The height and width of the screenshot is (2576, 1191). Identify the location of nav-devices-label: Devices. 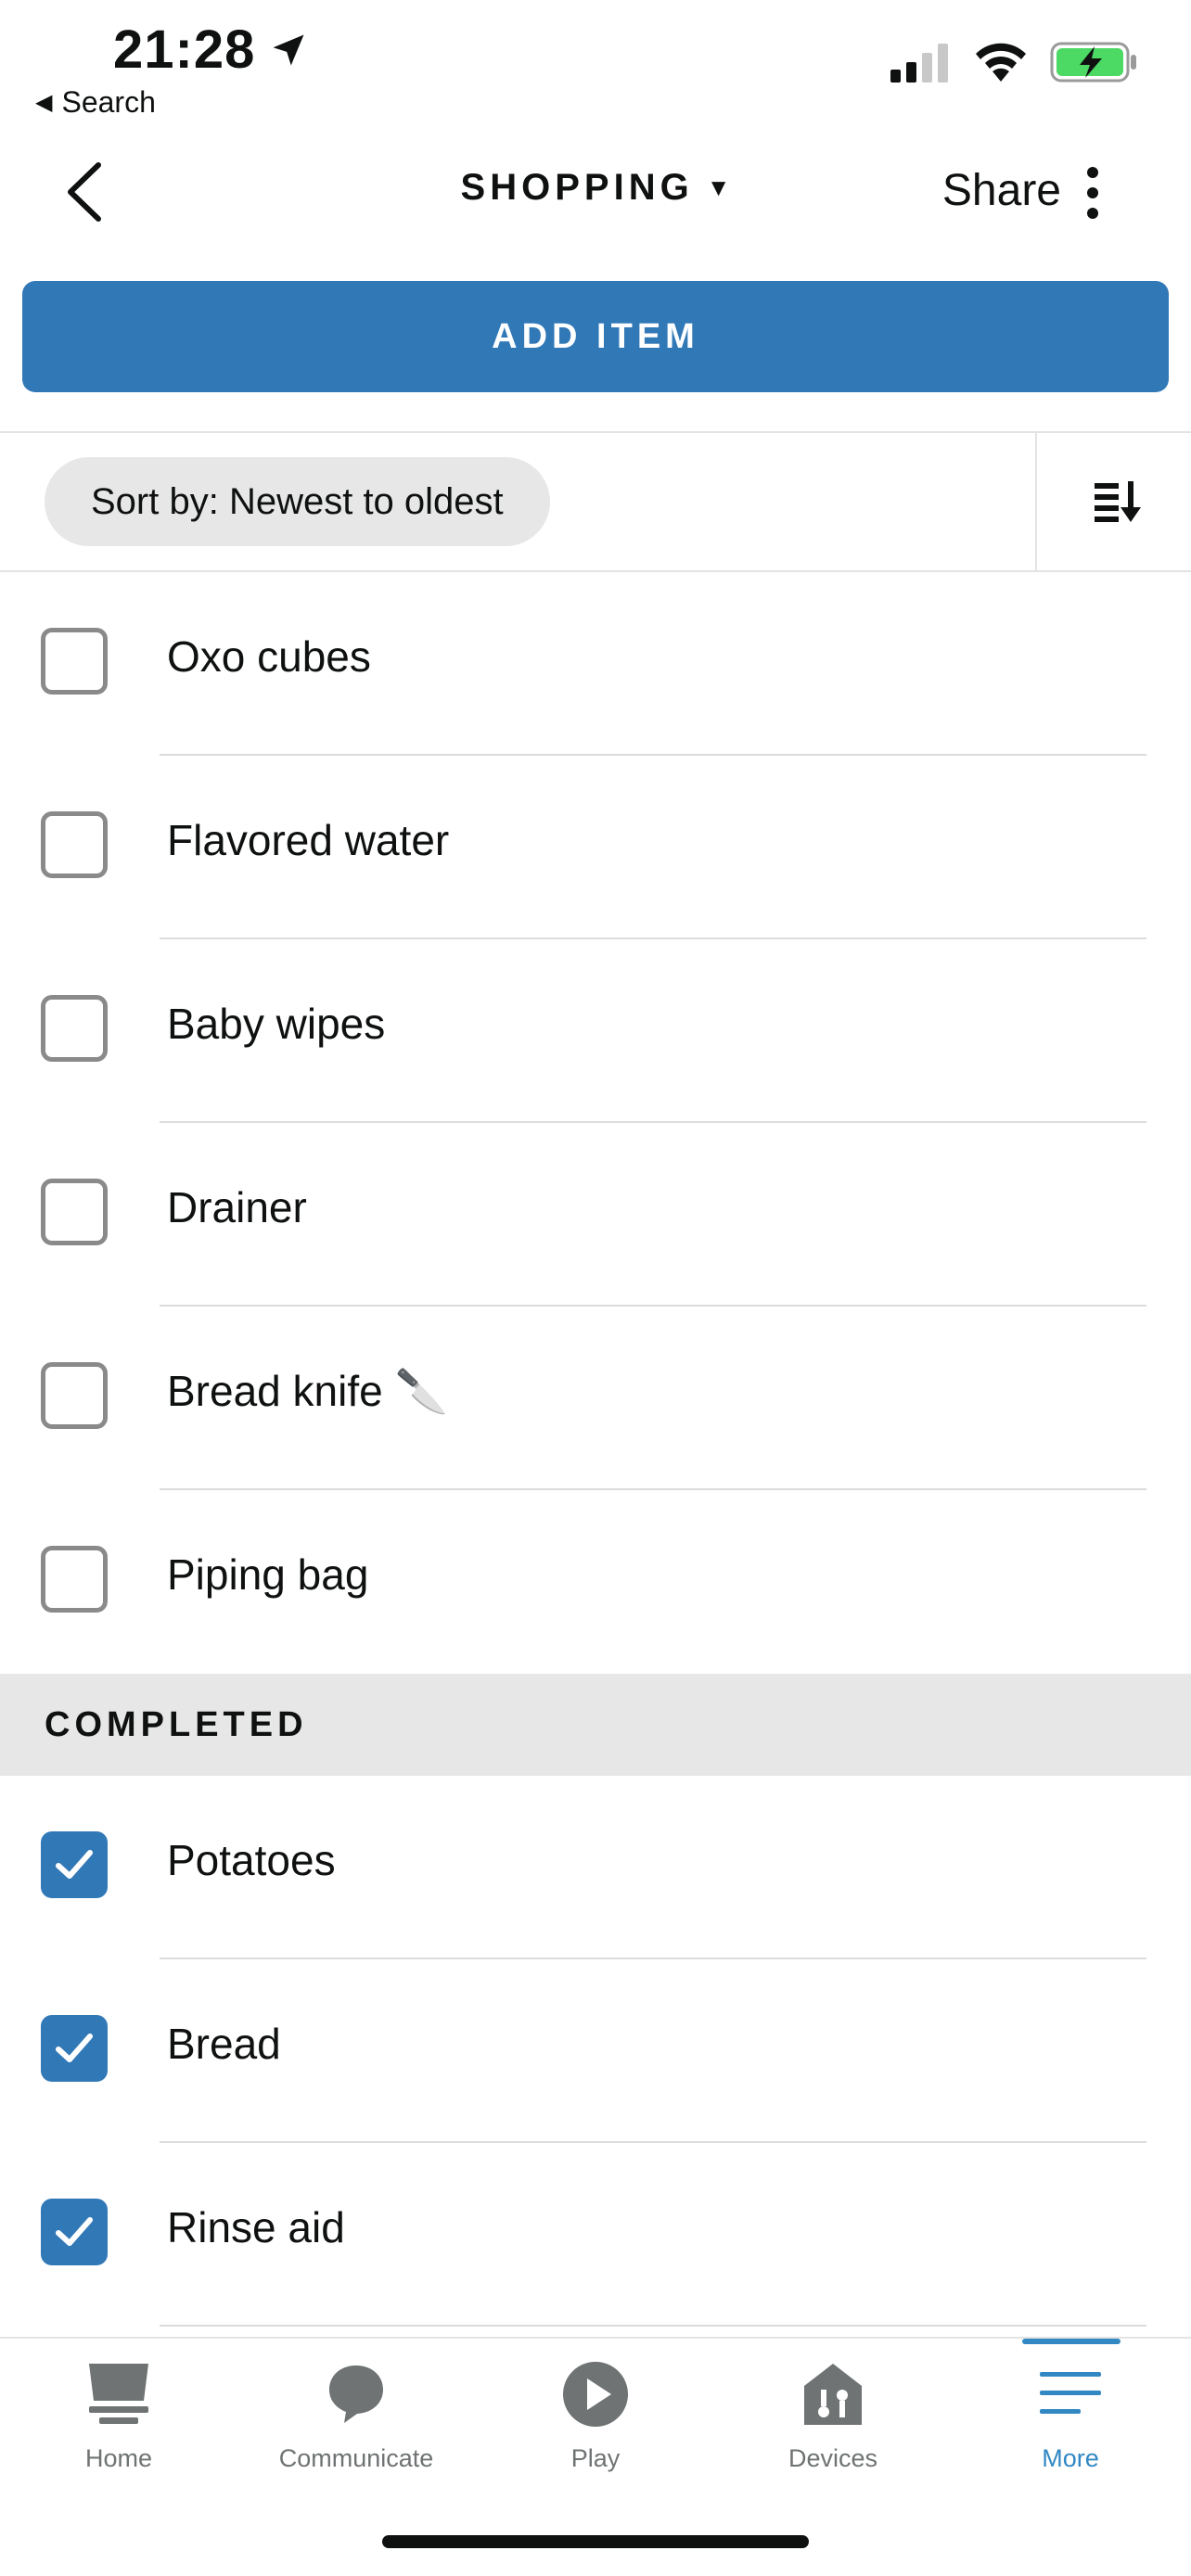
(833, 2458).